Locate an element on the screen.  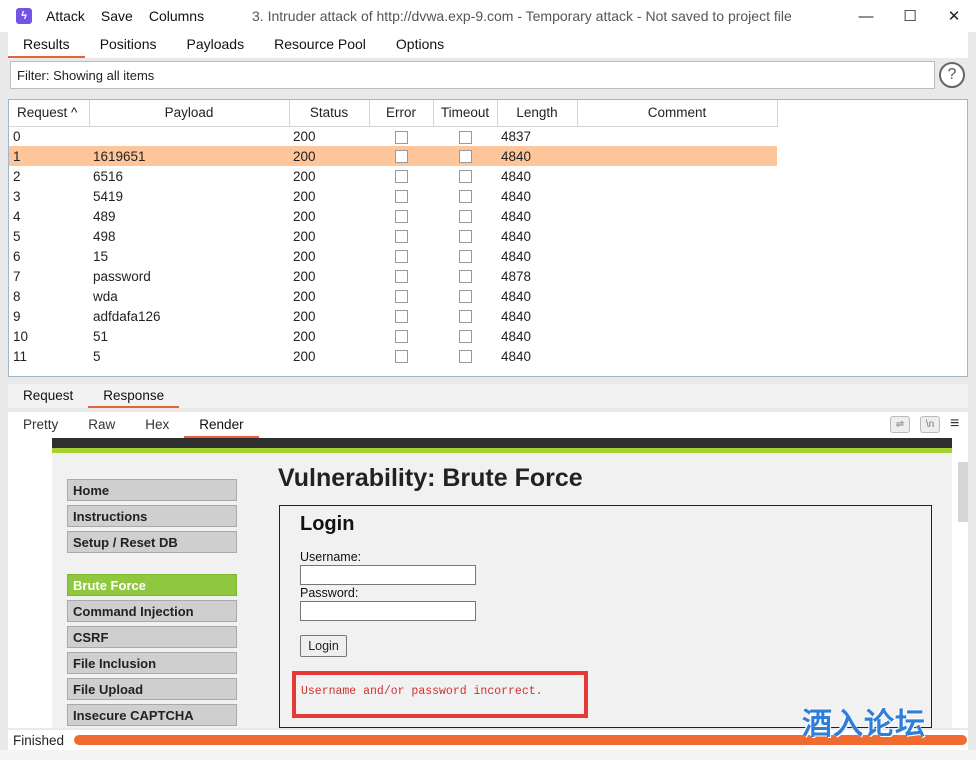
table-row: 5 498 200 4840 is located at coordinates (393, 236).